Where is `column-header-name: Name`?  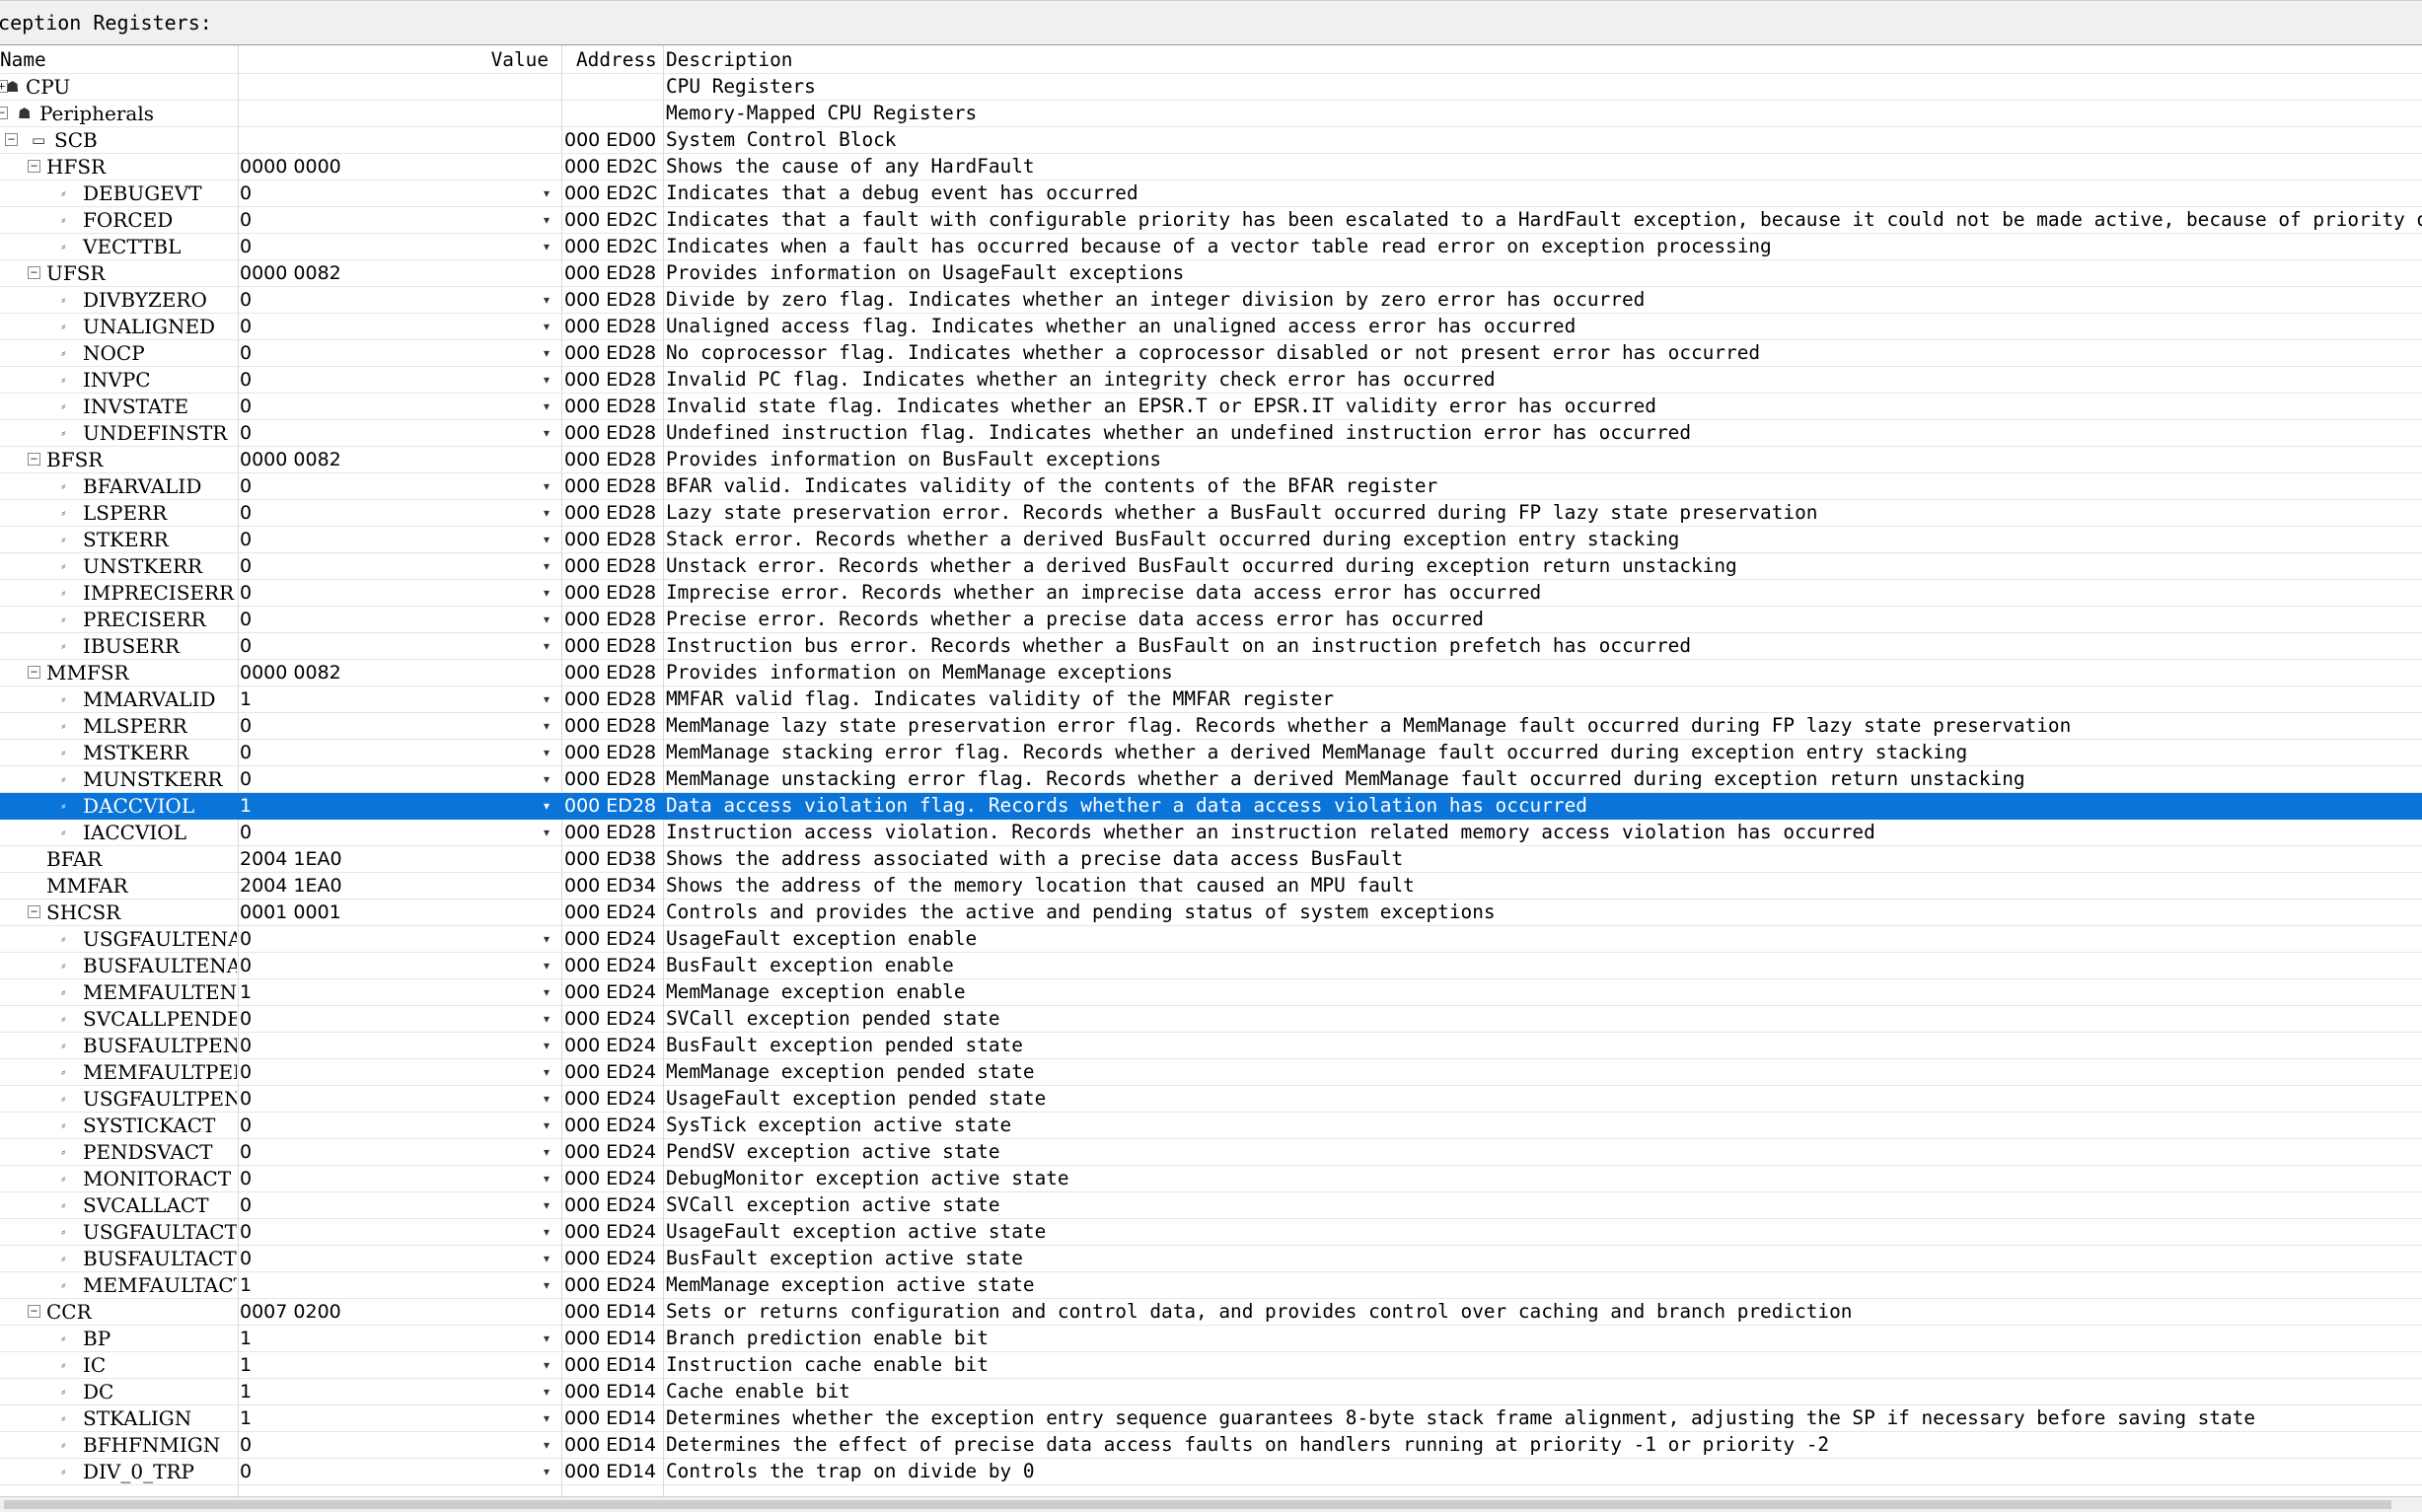
column-header-name: Name is located at coordinates (119, 60).